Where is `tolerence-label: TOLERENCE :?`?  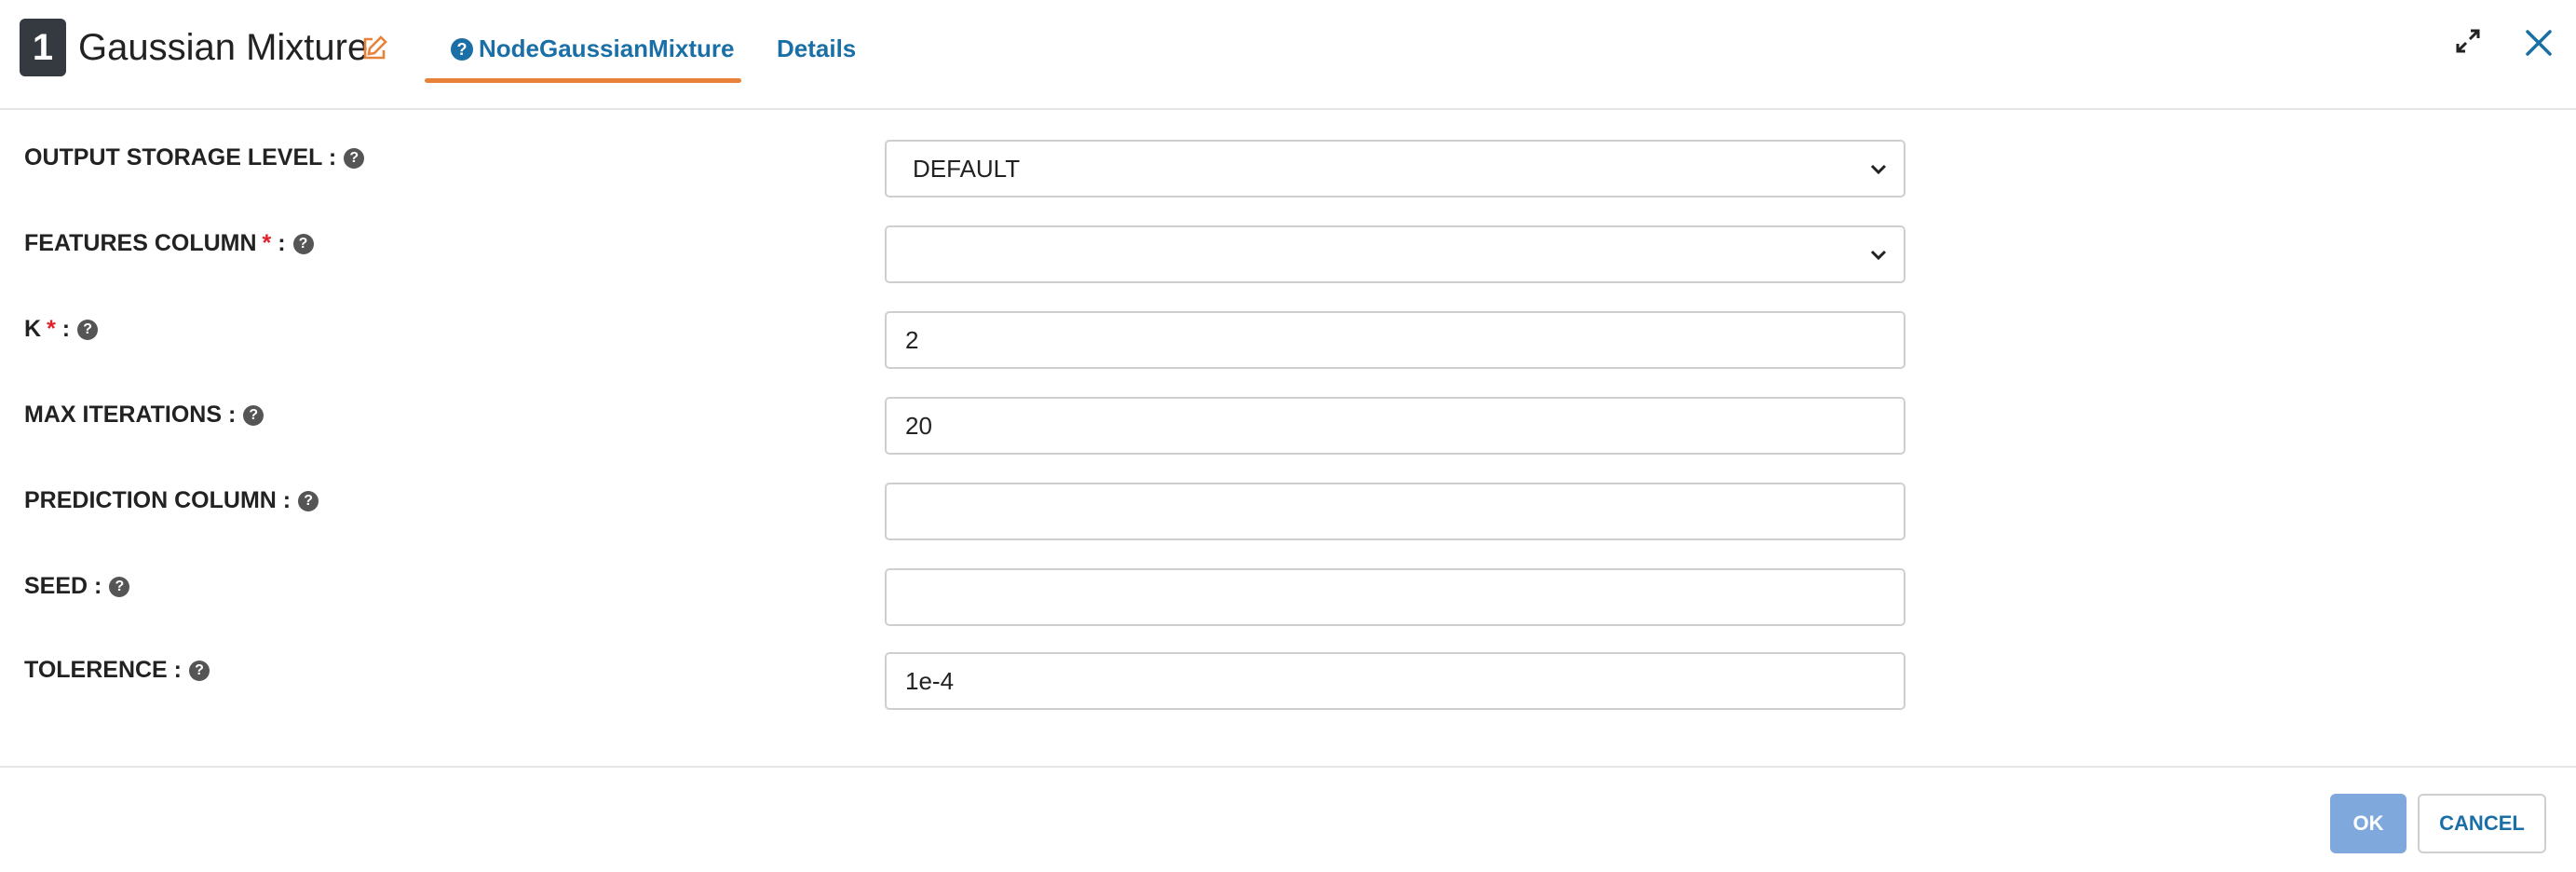 tolerence-label: TOLERENCE :? is located at coordinates (117, 670).